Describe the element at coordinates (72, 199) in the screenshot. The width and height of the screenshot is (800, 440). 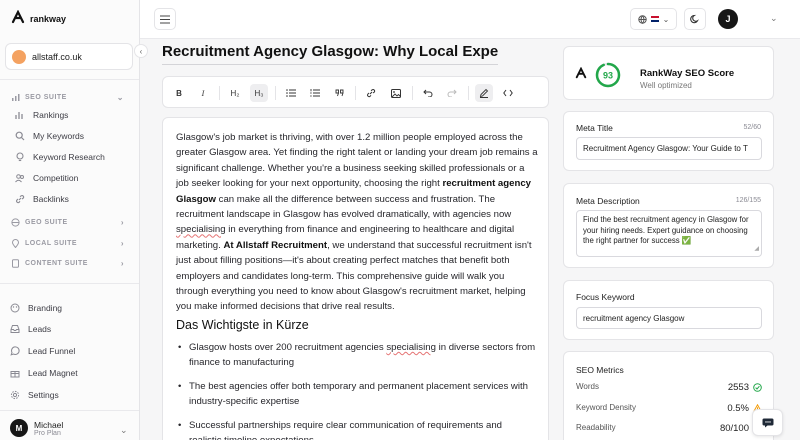
I see `sidebar-item-backlinks: Backlinks` at that location.